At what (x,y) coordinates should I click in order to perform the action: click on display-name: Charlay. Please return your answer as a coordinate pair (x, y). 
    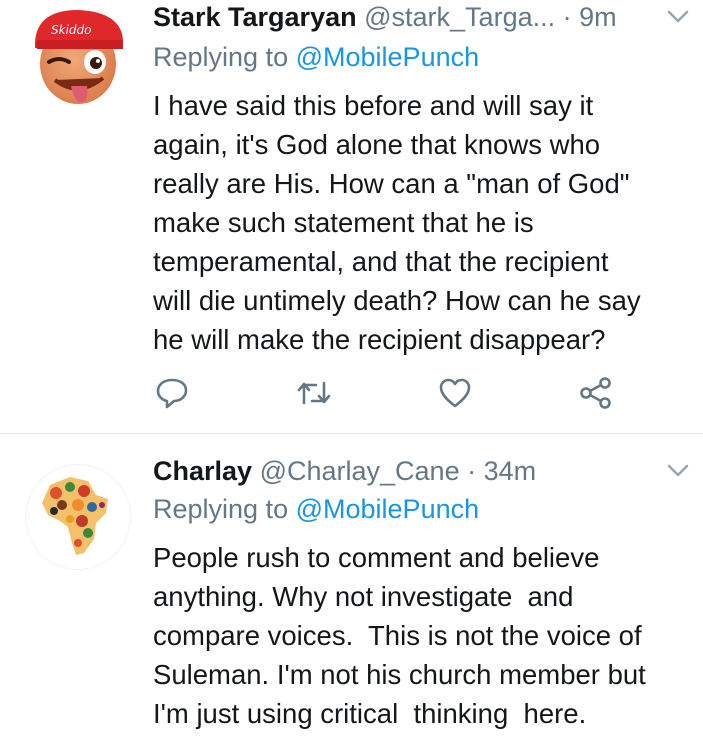
    Looking at the image, I should click on (202, 471).